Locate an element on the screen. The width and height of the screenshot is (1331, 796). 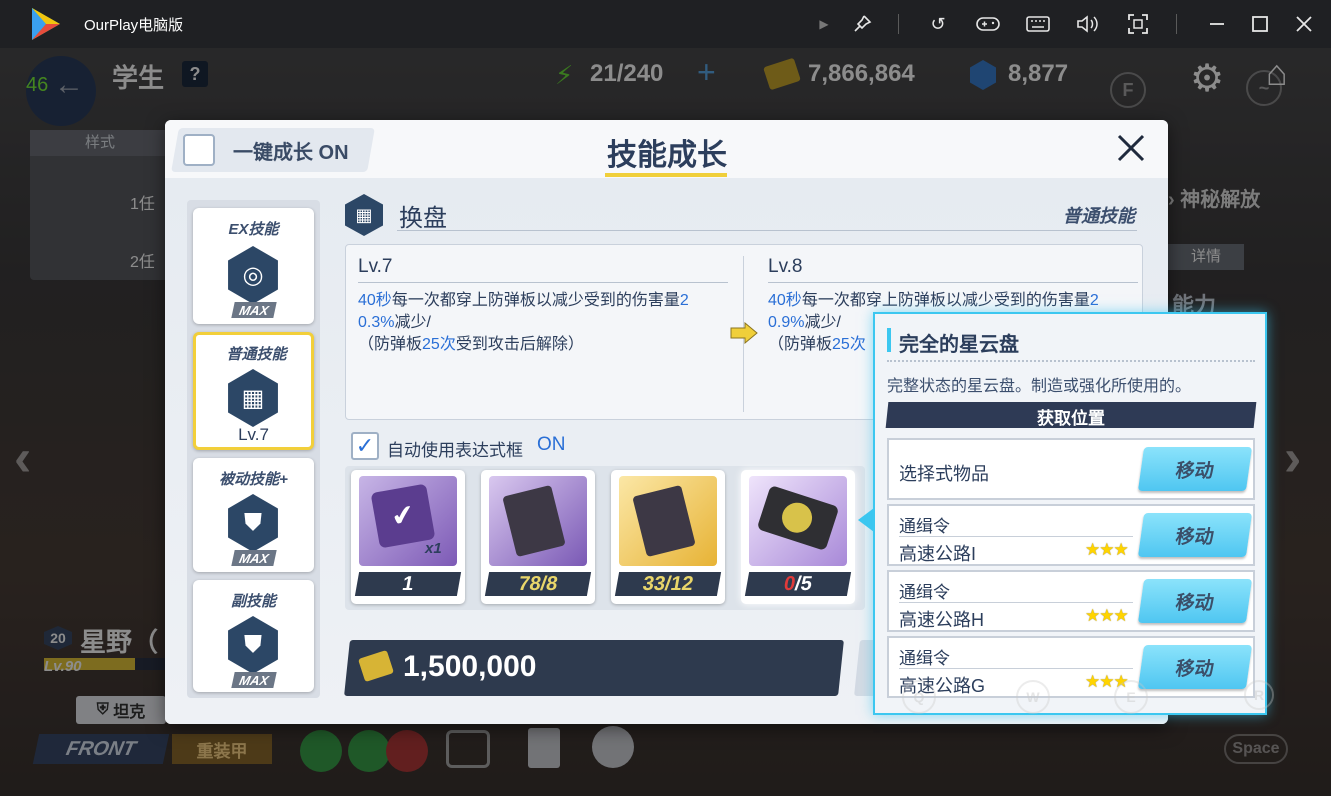
close-icon is located at coordinates (1304, 24).